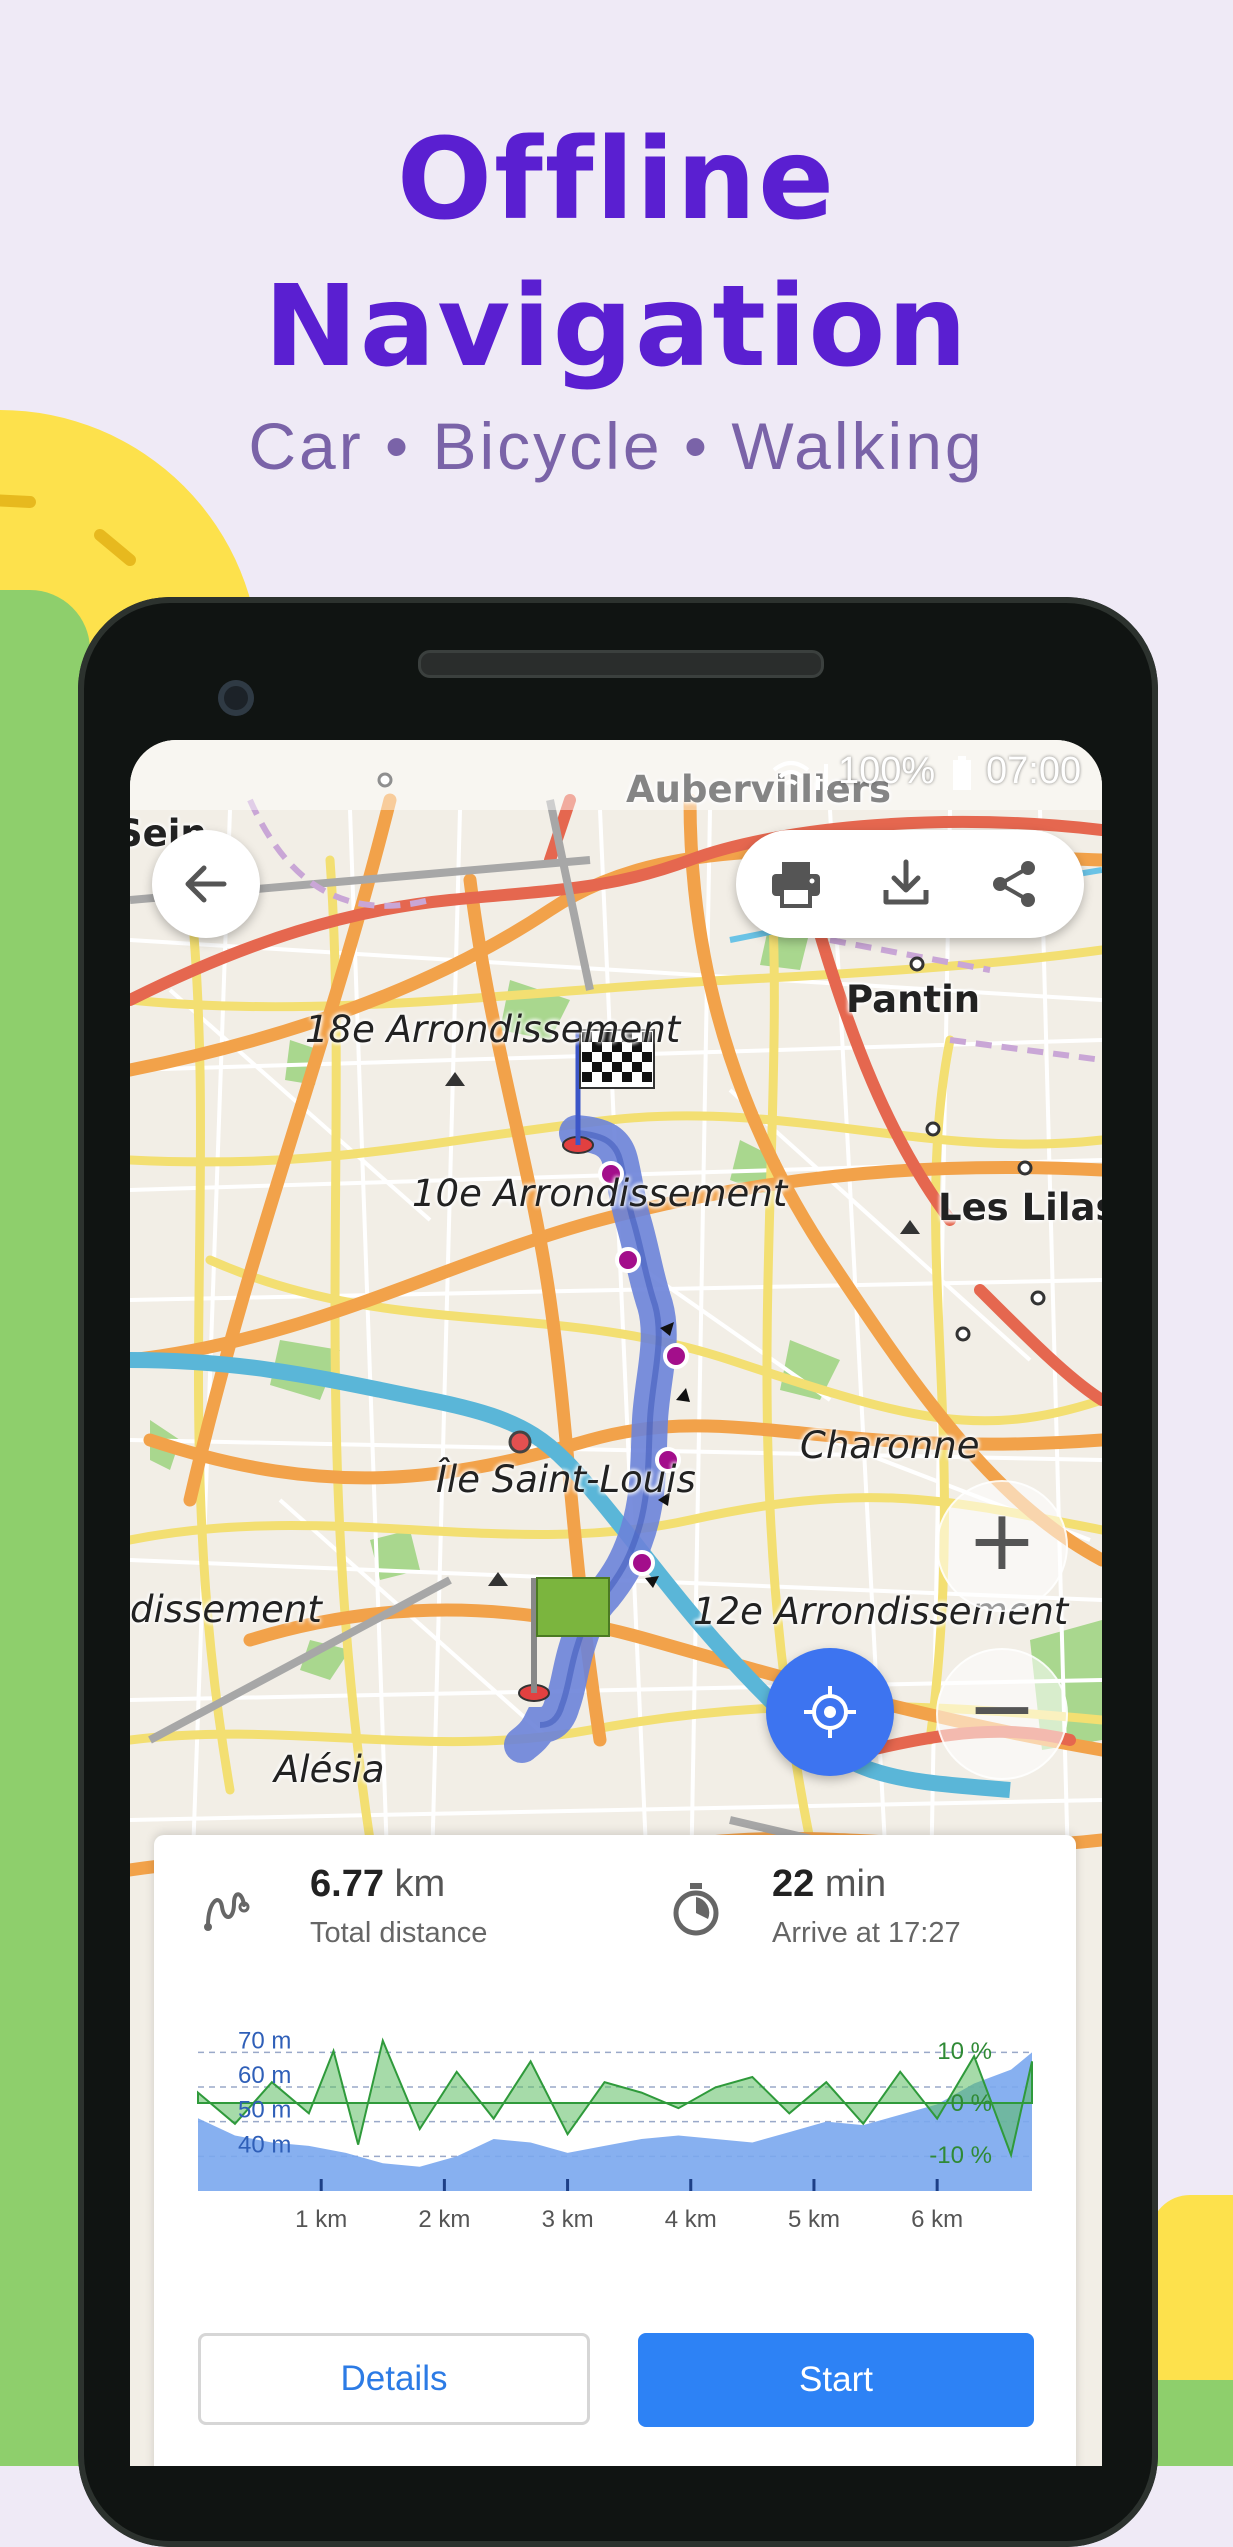 This screenshot has width=1233, height=2547. I want to click on x-axis-tick-label: 1 km, so click(321, 2219).